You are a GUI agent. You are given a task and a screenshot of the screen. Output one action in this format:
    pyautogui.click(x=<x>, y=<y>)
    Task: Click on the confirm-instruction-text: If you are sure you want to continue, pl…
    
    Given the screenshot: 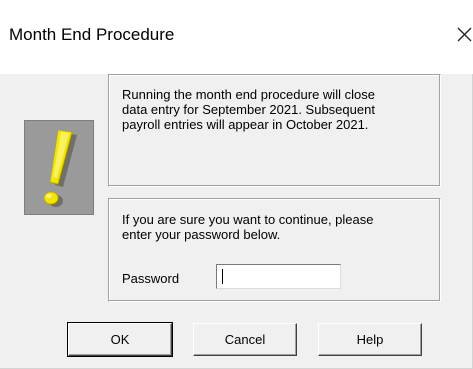 What is the action you would take?
    pyautogui.click(x=277, y=227)
    